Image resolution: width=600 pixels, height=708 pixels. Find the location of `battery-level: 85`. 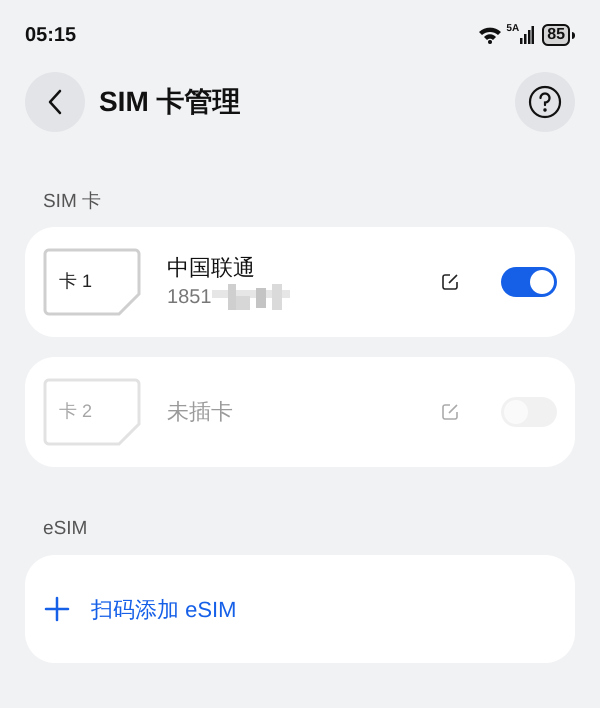

battery-level: 85 is located at coordinates (556, 35).